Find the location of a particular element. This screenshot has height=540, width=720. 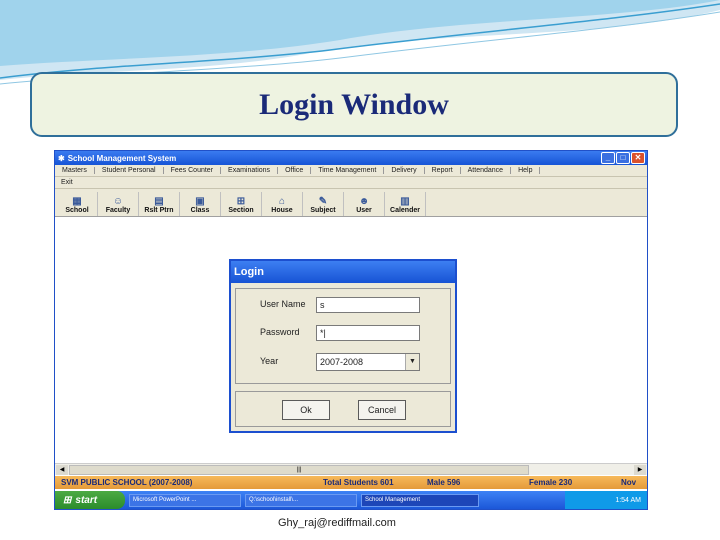

menu-fees-counter: Fees Counter is located at coordinates (193, 170).